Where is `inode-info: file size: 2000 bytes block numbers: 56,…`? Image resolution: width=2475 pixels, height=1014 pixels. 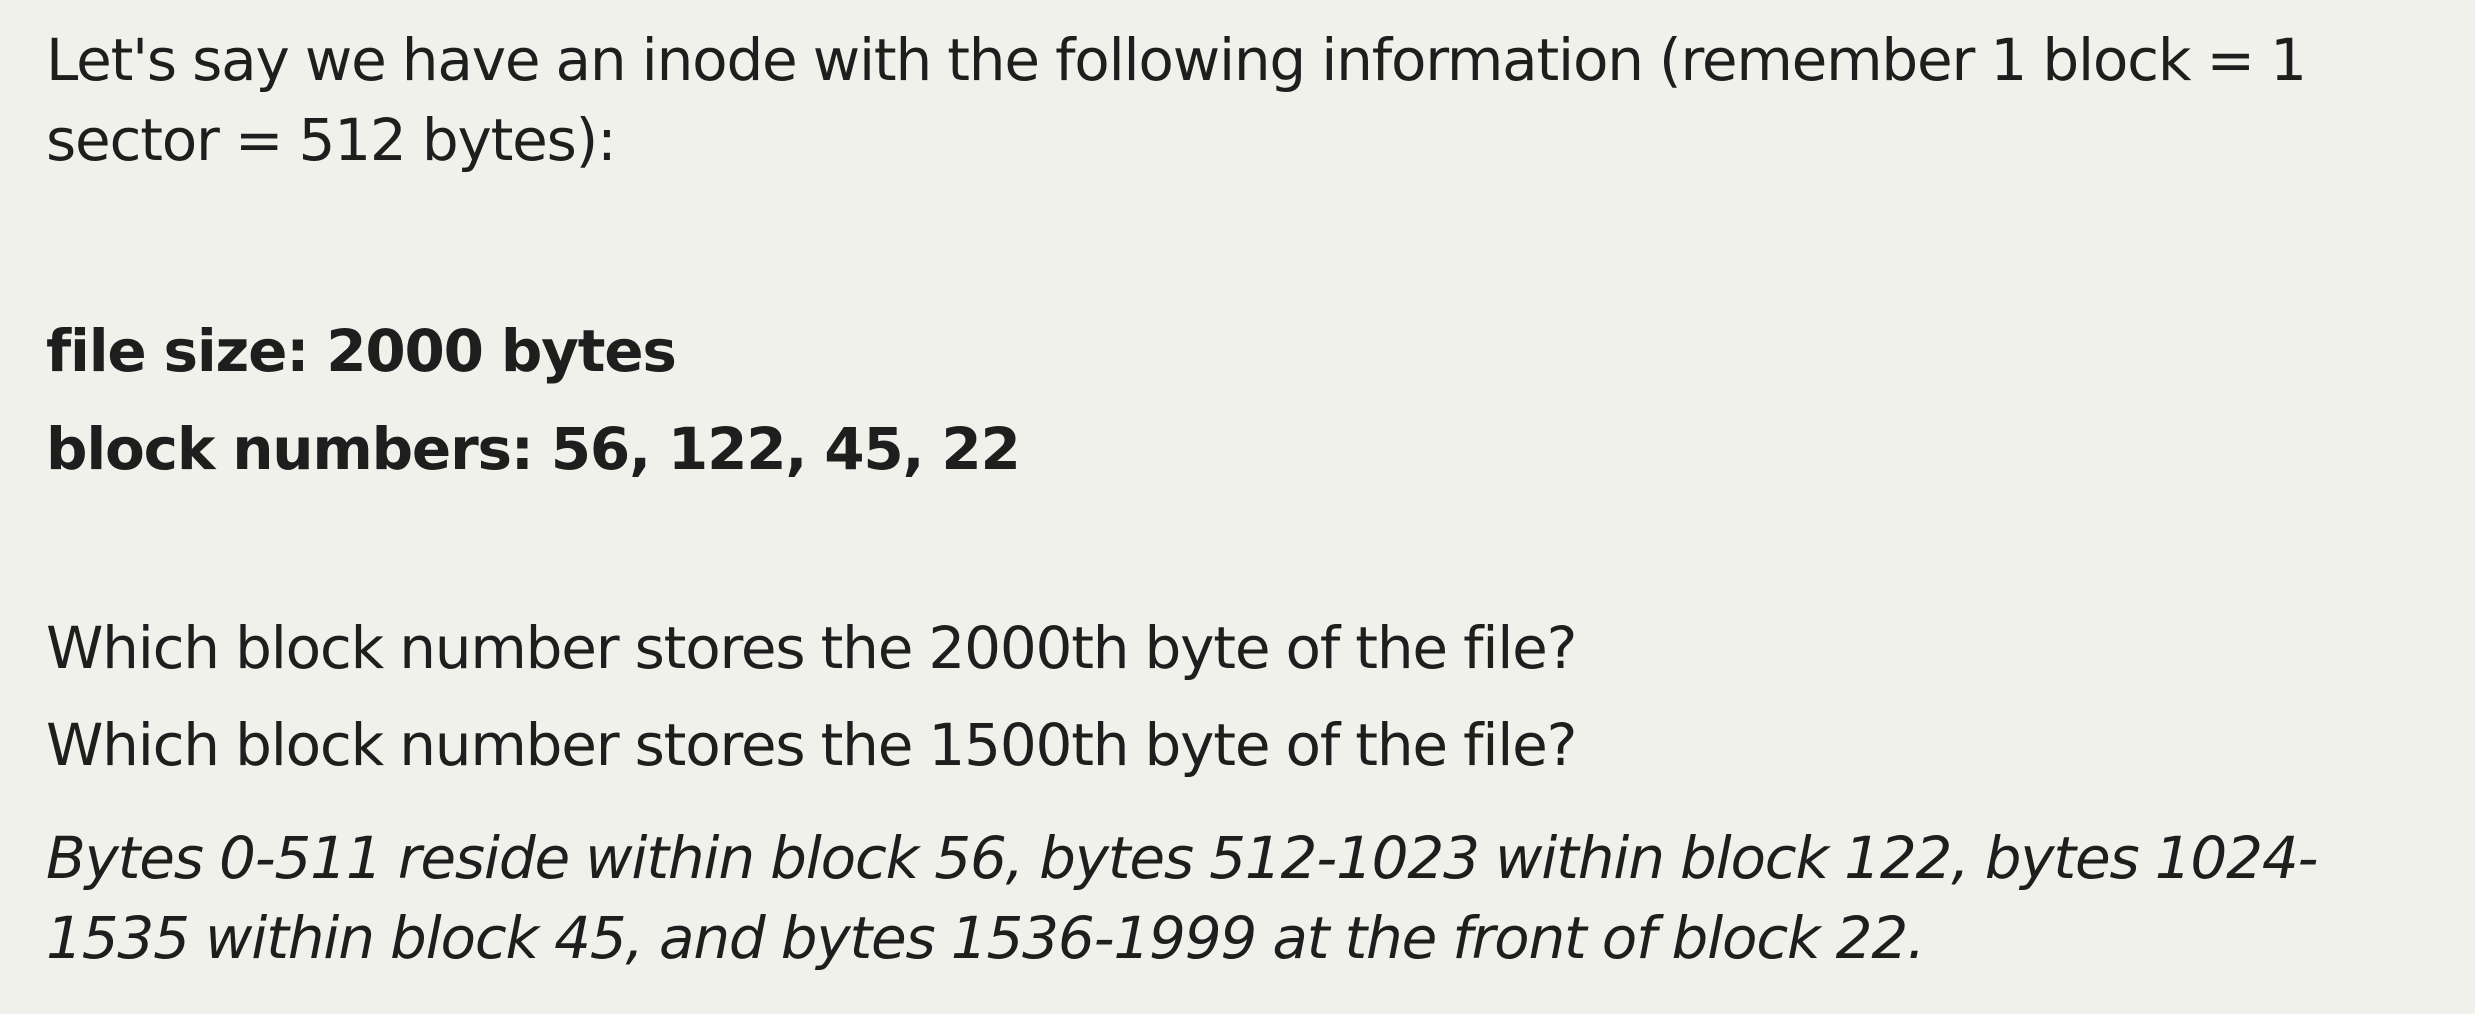
inode-info: file size: 2000 bytes block numbers: 56,… is located at coordinates (533, 400).